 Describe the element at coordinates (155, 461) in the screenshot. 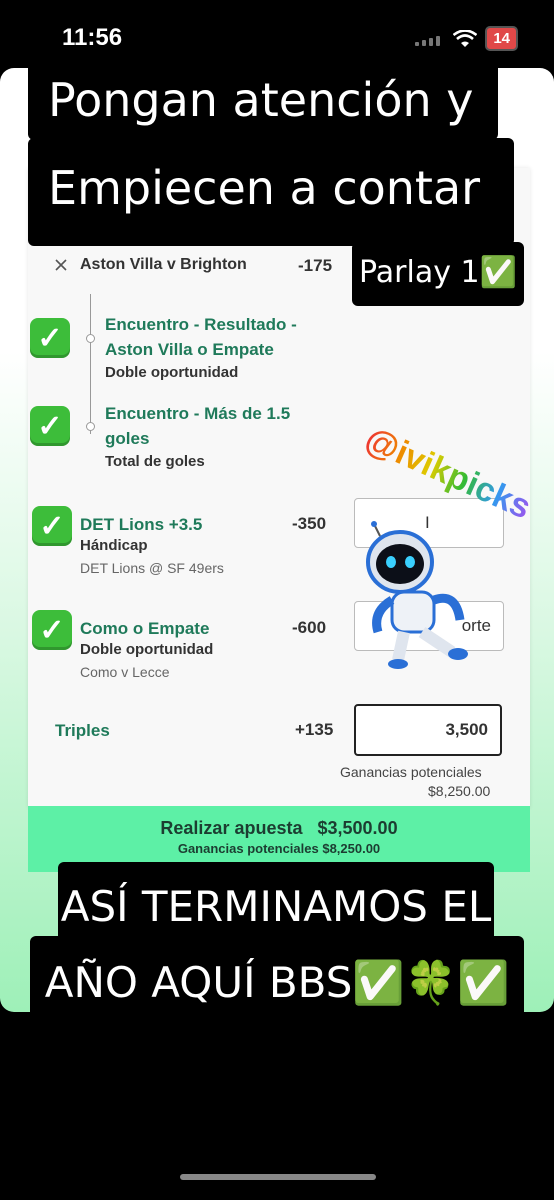

I see `leg-type: Total de goles` at that location.